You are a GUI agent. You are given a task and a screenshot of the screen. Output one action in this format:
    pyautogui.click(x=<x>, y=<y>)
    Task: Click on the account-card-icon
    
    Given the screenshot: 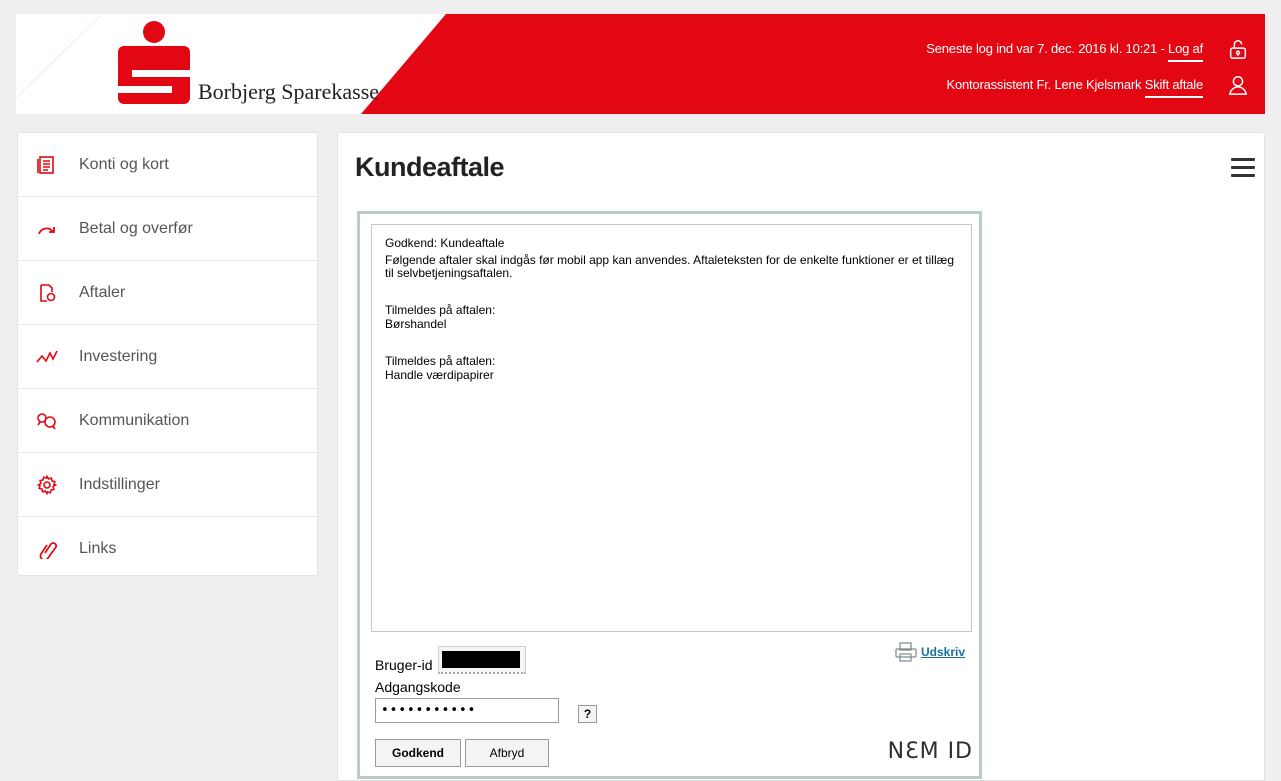 What is the action you would take?
    pyautogui.click(x=47, y=165)
    